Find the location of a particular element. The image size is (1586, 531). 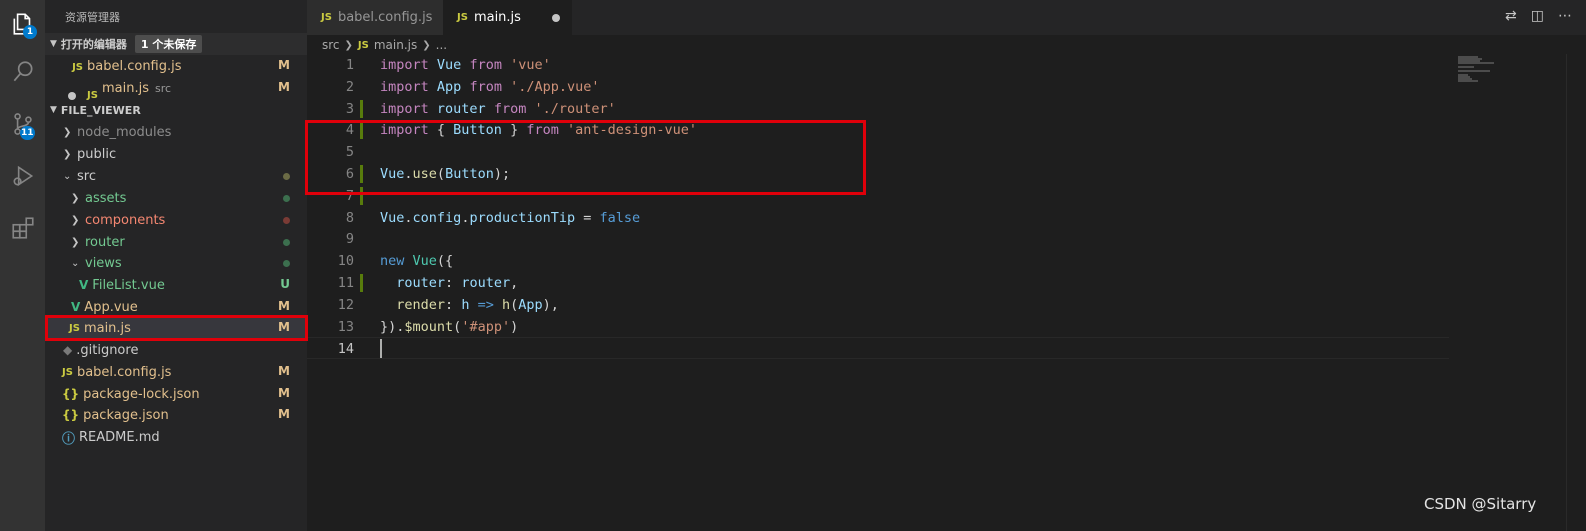

split-editor-icon: ◫ is located at coordinates (1537, 16).